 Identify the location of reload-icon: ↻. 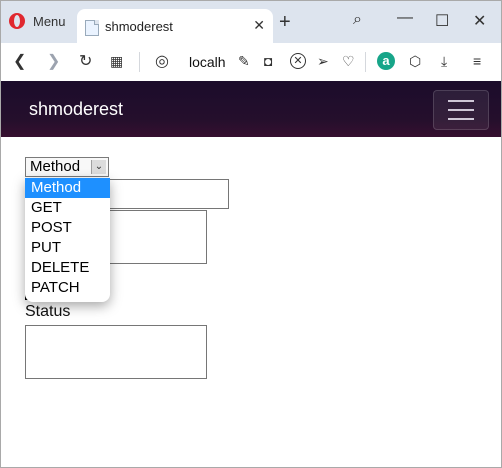
(85, 61).